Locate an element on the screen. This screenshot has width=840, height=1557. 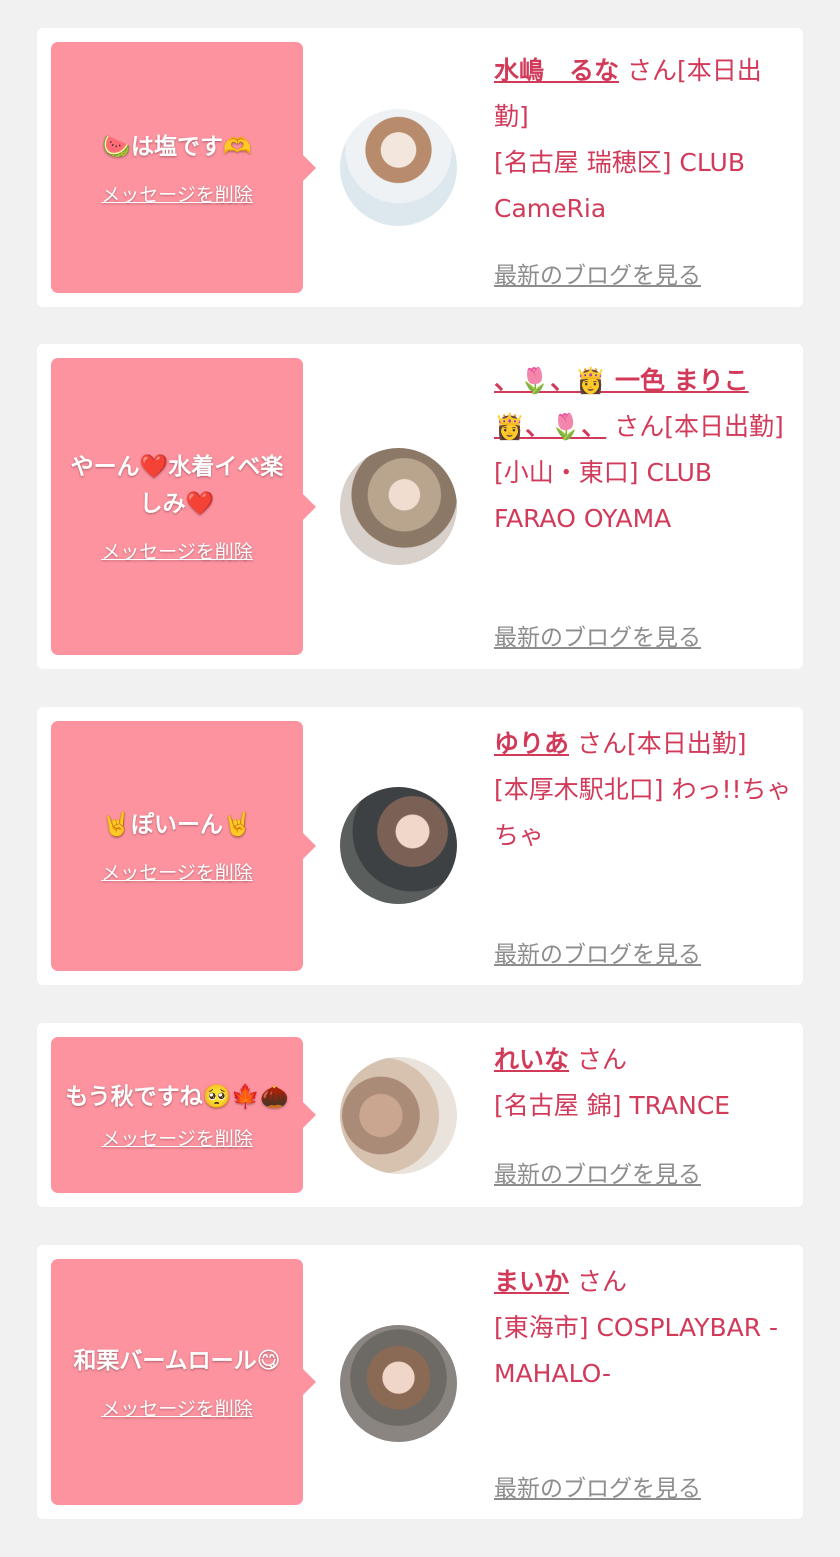
profile-info: 水嶋 るな さん[本日出勤] [名古屋 瑞穂区] CLUB CameRia is located at coordinates (644, 140).